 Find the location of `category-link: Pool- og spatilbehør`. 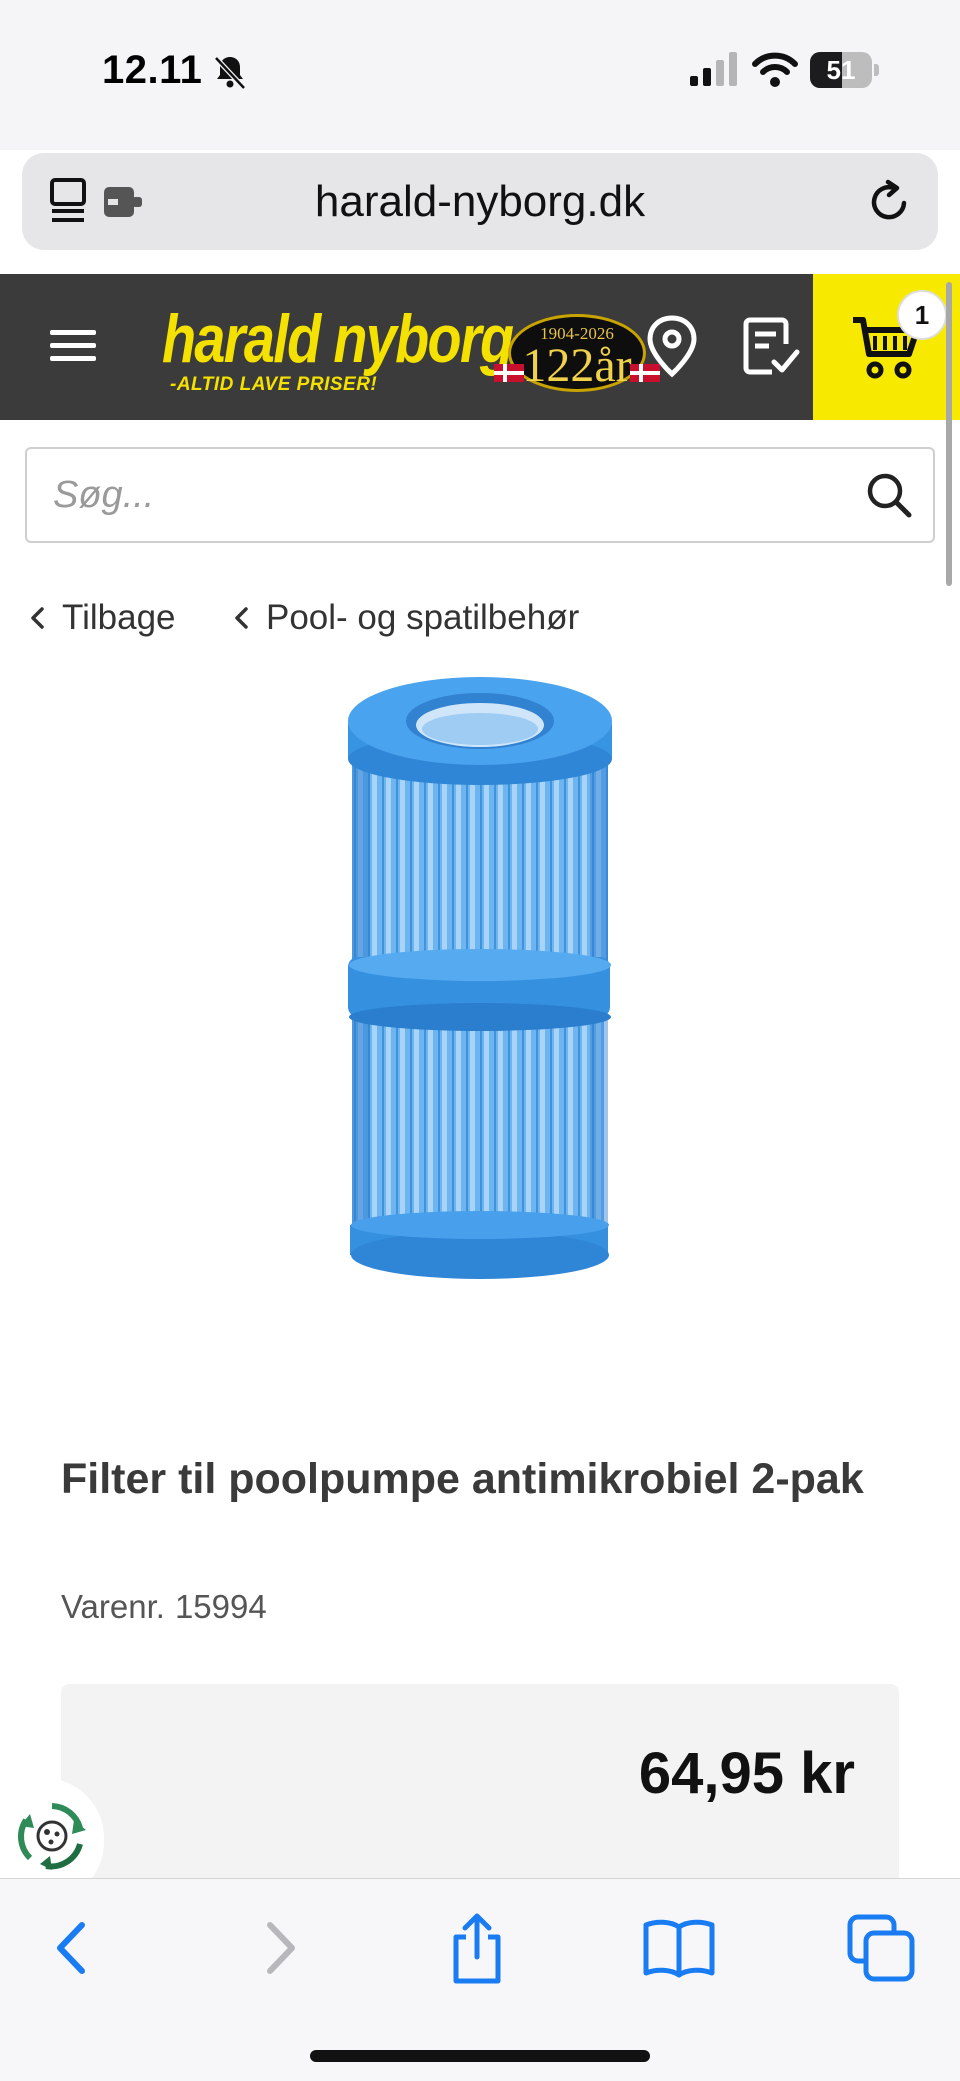

category-link: Pool- og spatilbehør is located at coordinates (404, 618).